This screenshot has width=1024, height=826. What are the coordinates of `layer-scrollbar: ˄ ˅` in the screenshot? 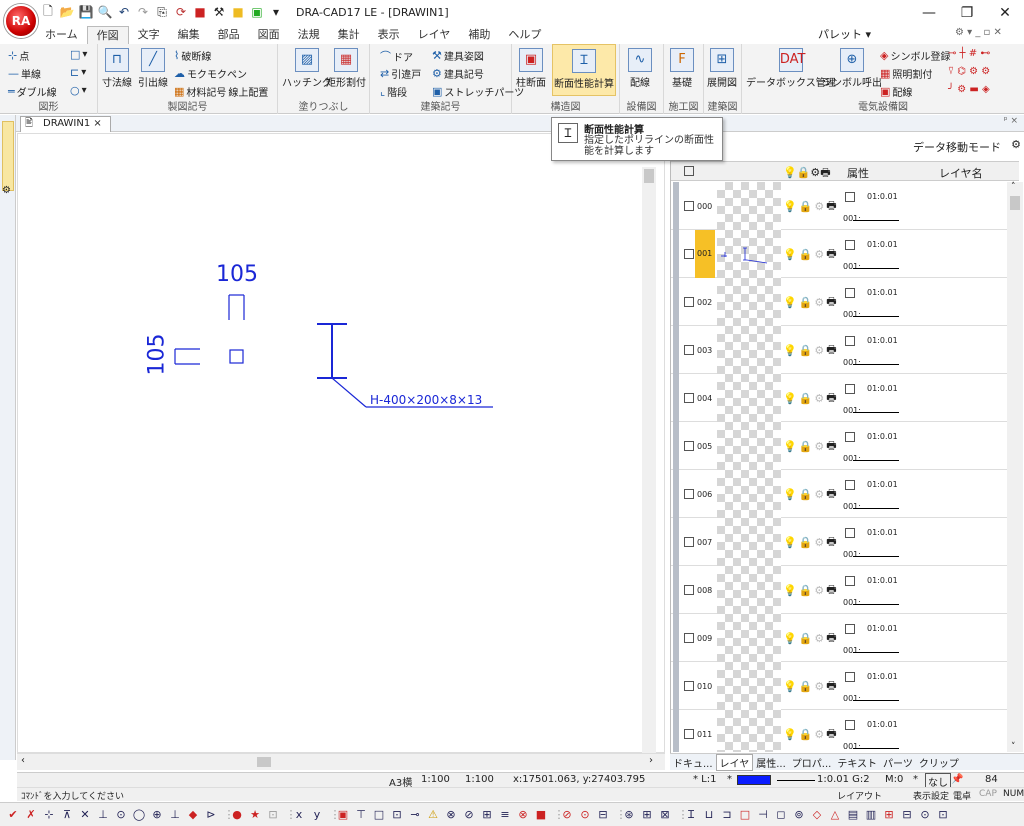 It's located at (1015, 467).